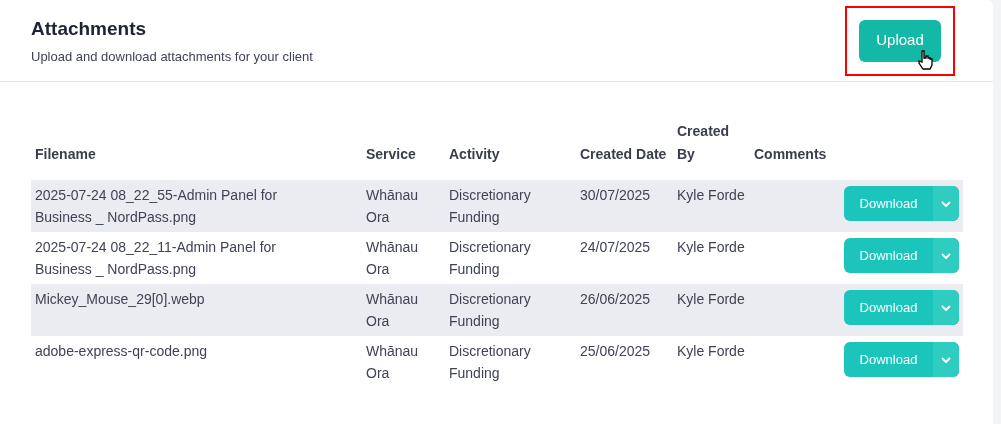 This screenshot has height=424, width=1001. What do you see at coordinates (156, 258) in the screenshot?
I see `filename-cell-text: 2025-07-24 08_22_11-Admin Panel for Business _ NordPass.png` at bounding box center [156, 258].